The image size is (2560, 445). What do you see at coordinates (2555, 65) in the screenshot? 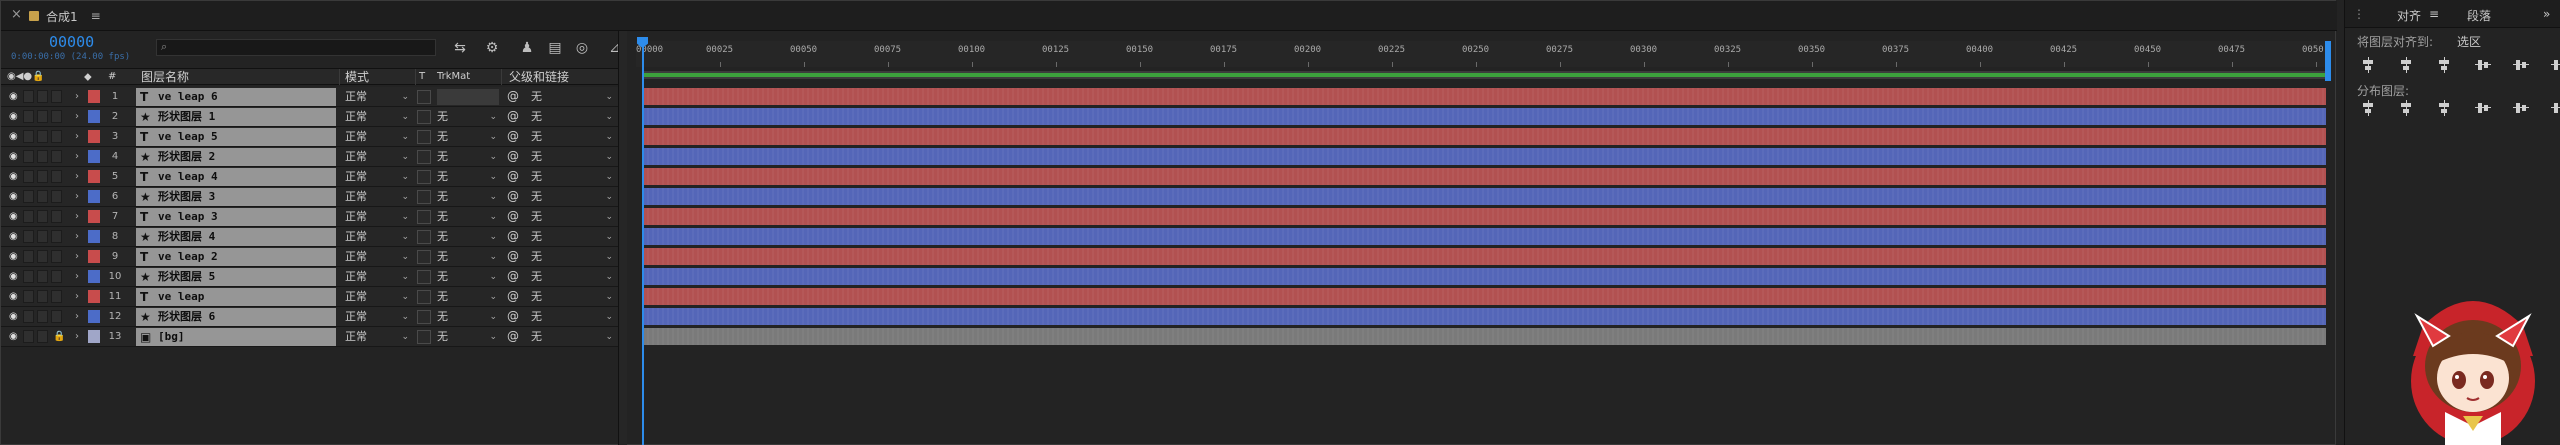
I see `align-bottom-icon` at bounding box center [2555, 65].